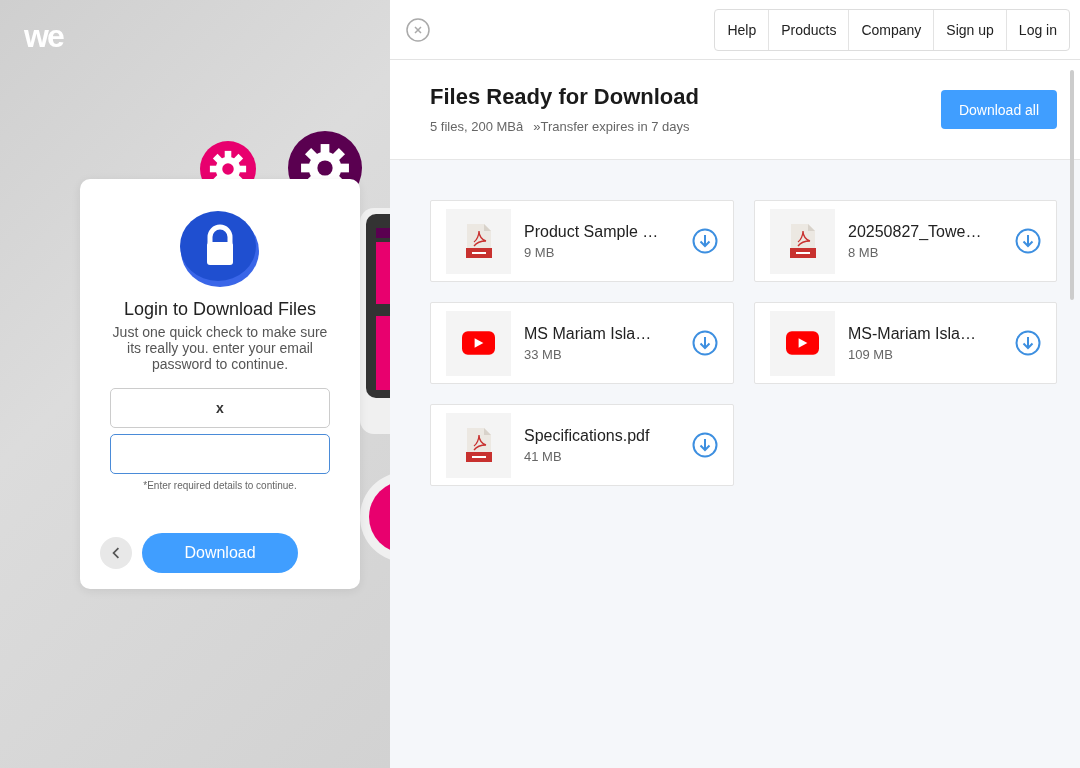 Image resolution: width=1080 pixels, height=768 pixels. What do you see at coordinates (418, 29) in the screenshot?
I see `close-icon` at bounding box center [418, 29].